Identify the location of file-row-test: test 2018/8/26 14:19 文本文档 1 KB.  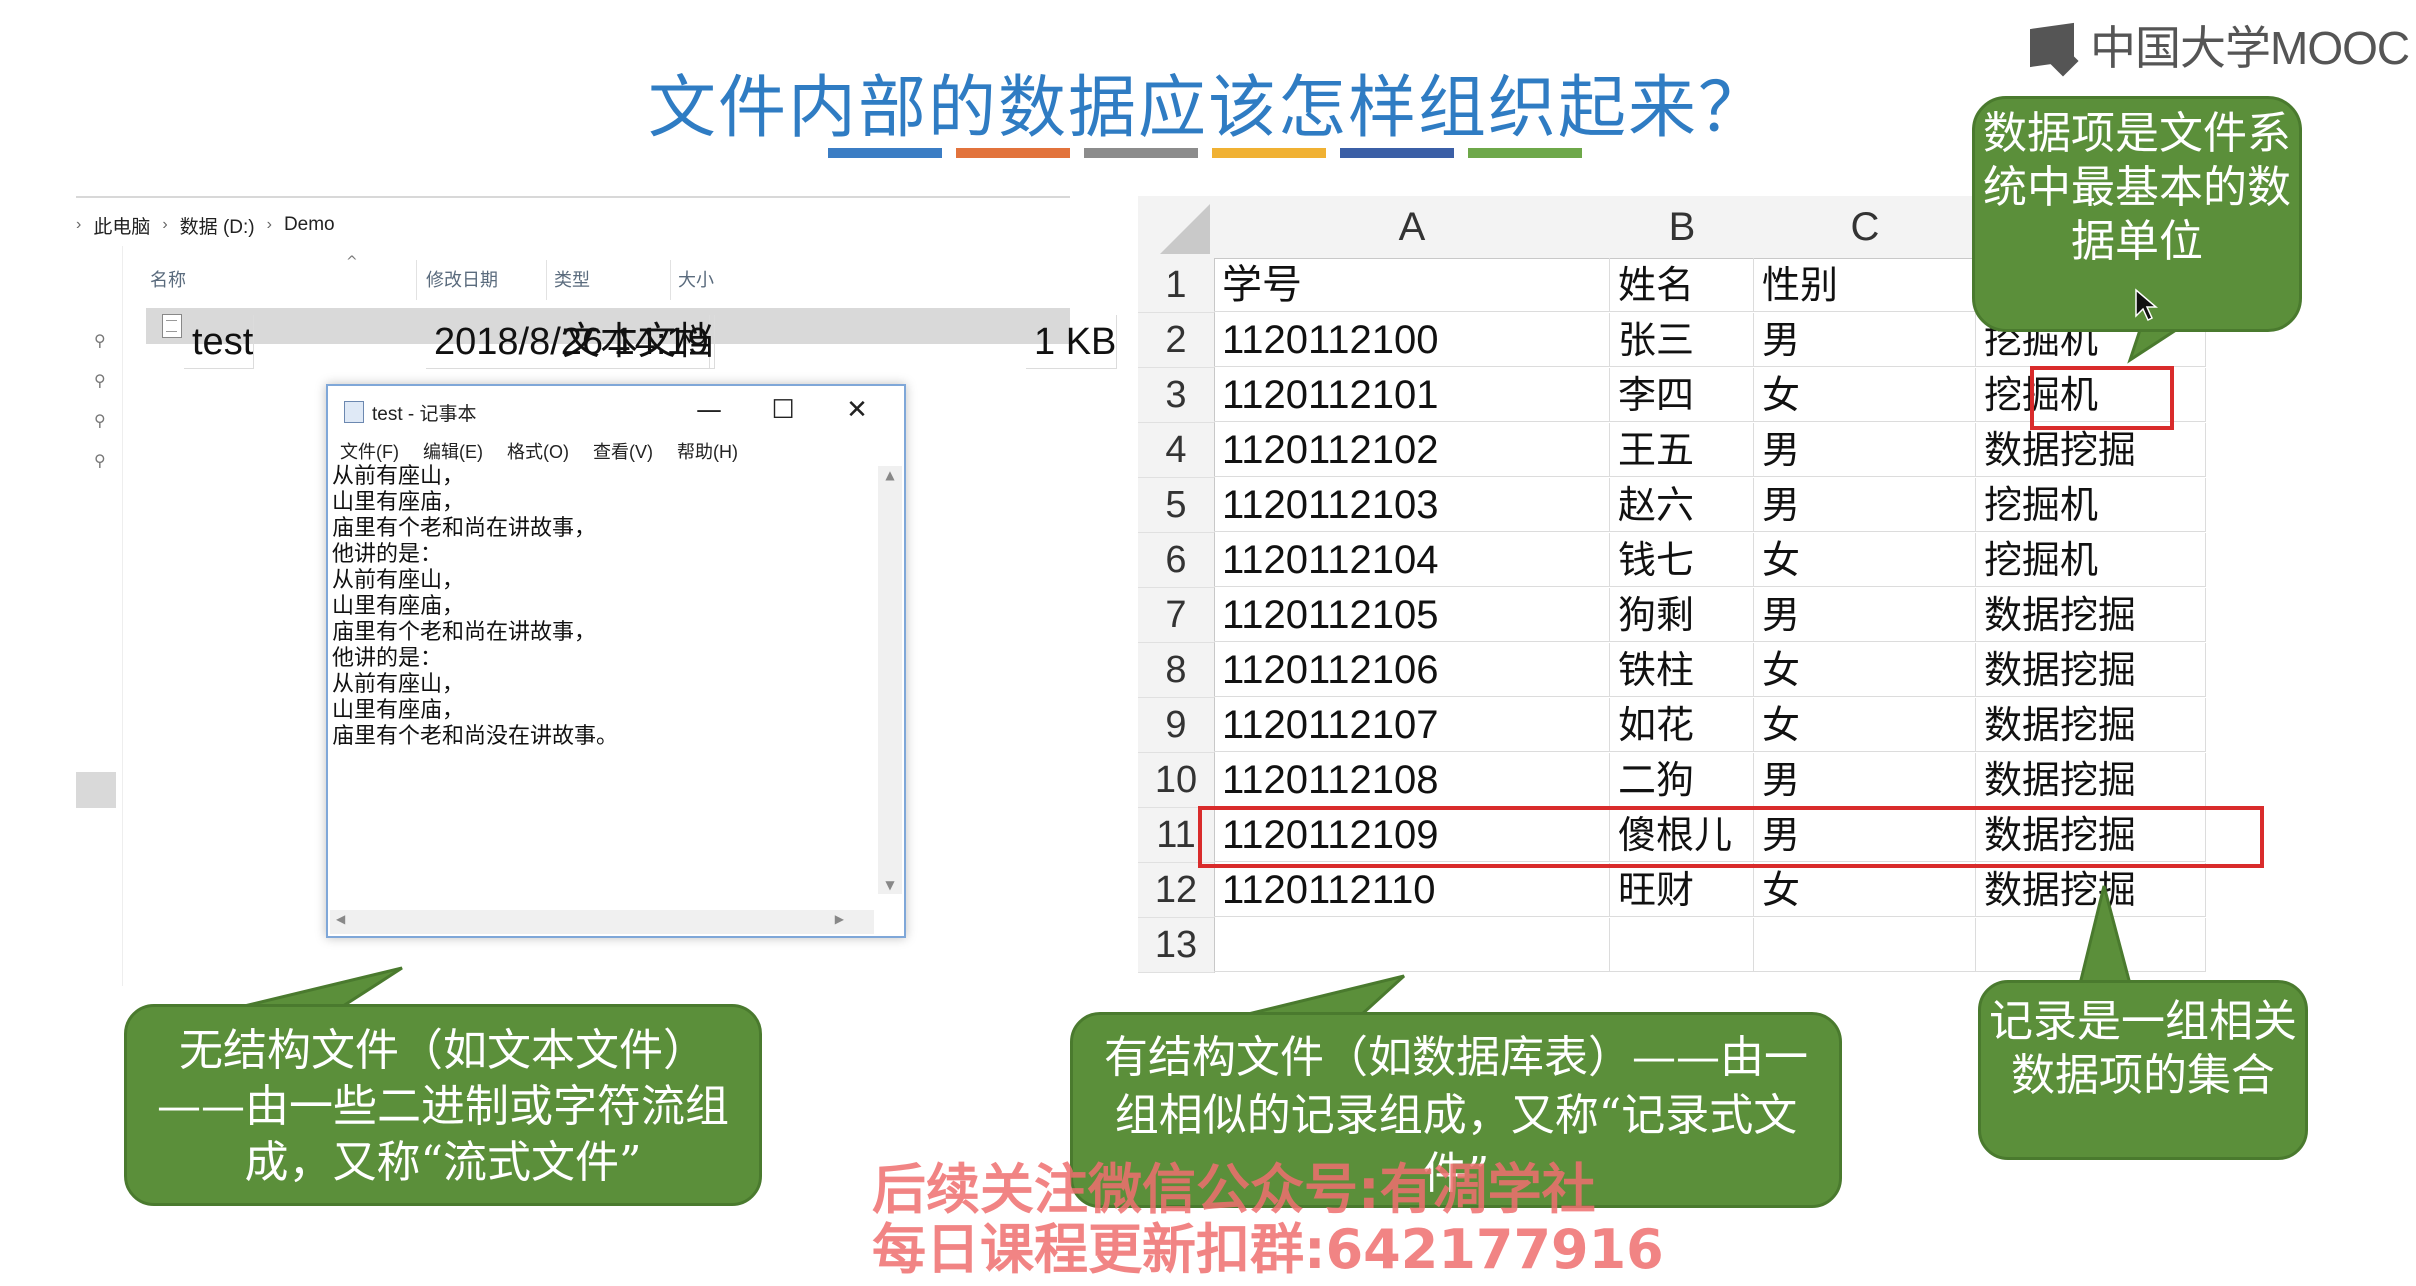
(632, 338).